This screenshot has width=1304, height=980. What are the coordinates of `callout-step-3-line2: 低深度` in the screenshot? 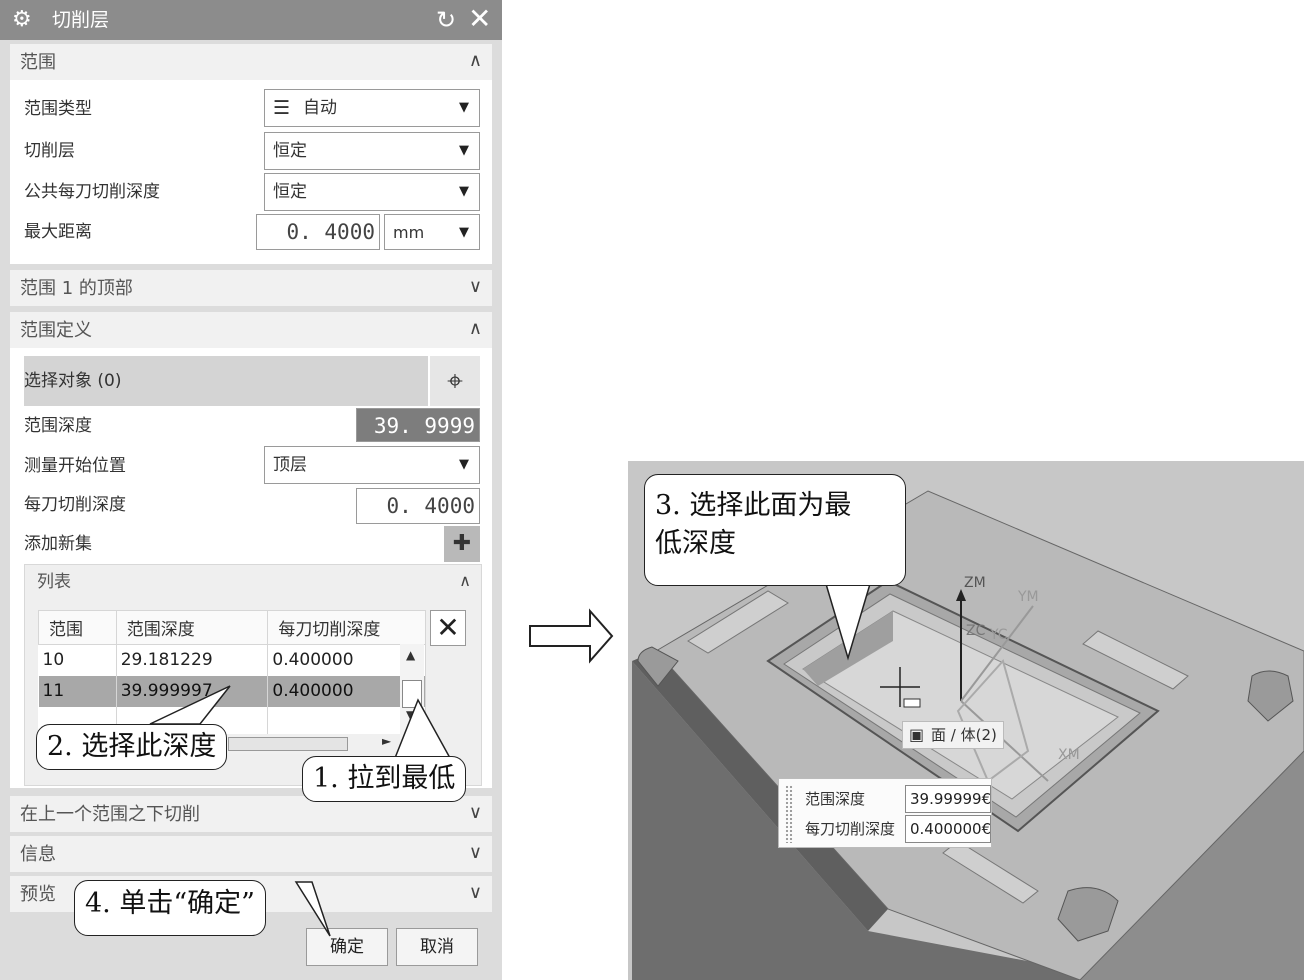 It's located at (695, 543).